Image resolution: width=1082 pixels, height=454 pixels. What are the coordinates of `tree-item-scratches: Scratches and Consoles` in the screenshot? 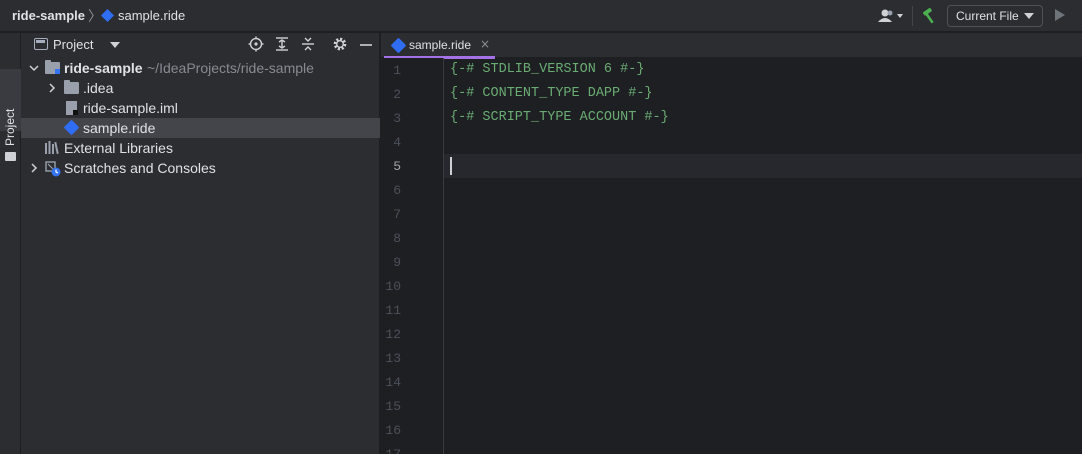 It's located at (200, 168).